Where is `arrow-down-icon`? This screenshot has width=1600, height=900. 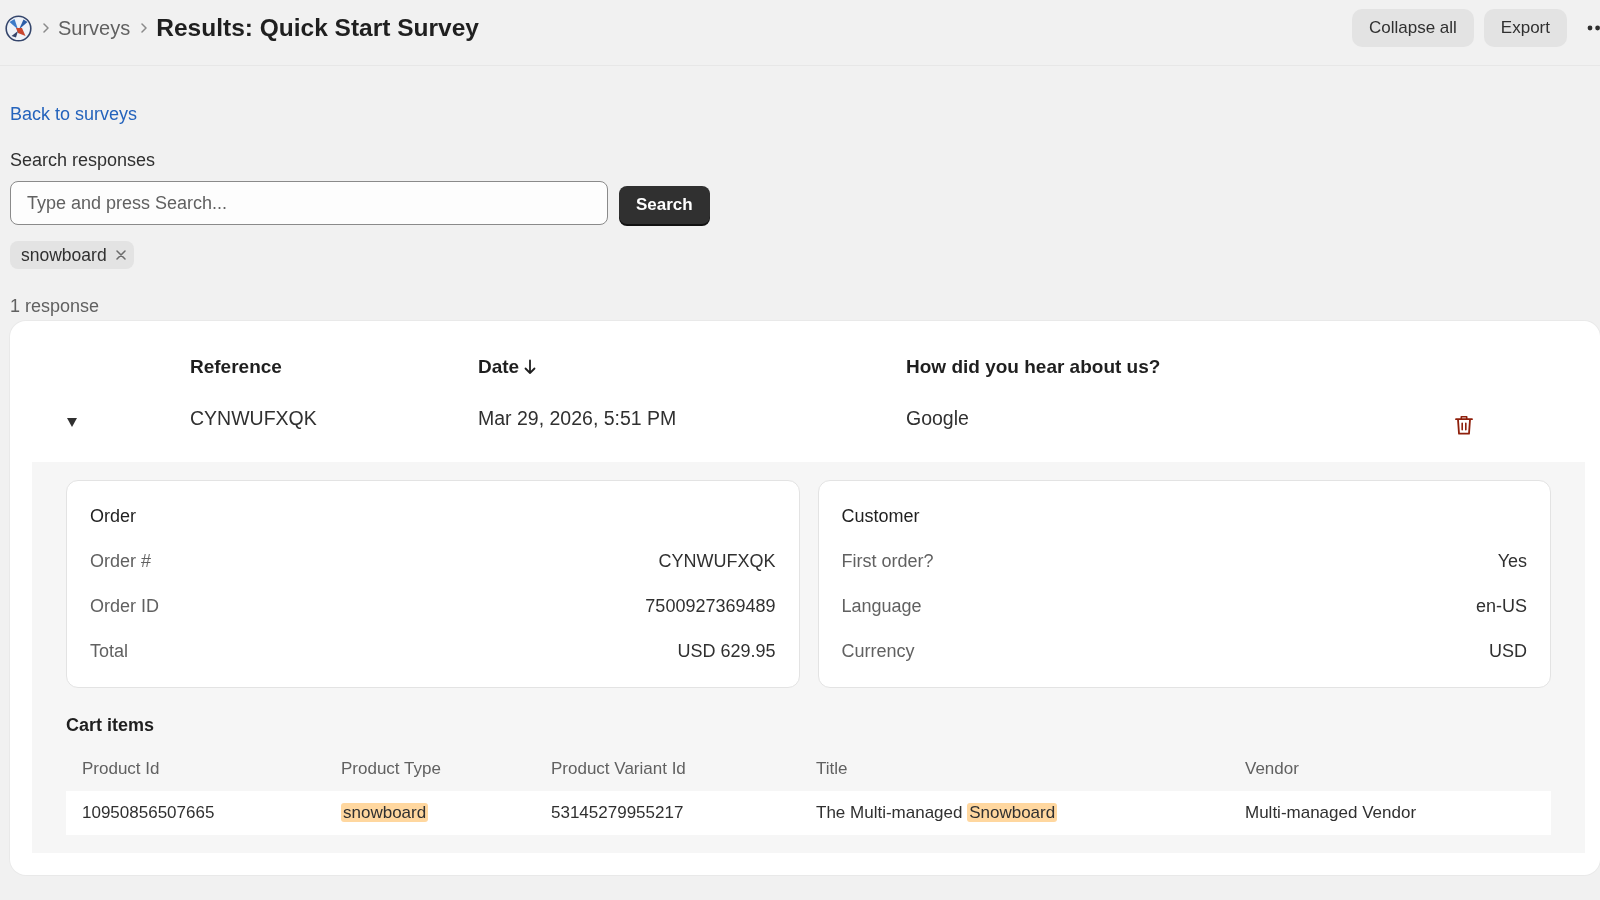
arrow-down-icon is located at coordinates (530, 367).